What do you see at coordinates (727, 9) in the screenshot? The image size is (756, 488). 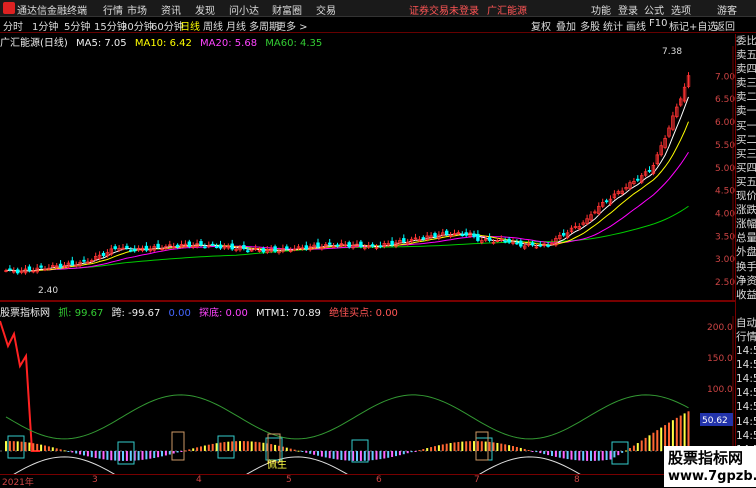 I see `menu-youke: 游客` at bounding box center [727, 9].